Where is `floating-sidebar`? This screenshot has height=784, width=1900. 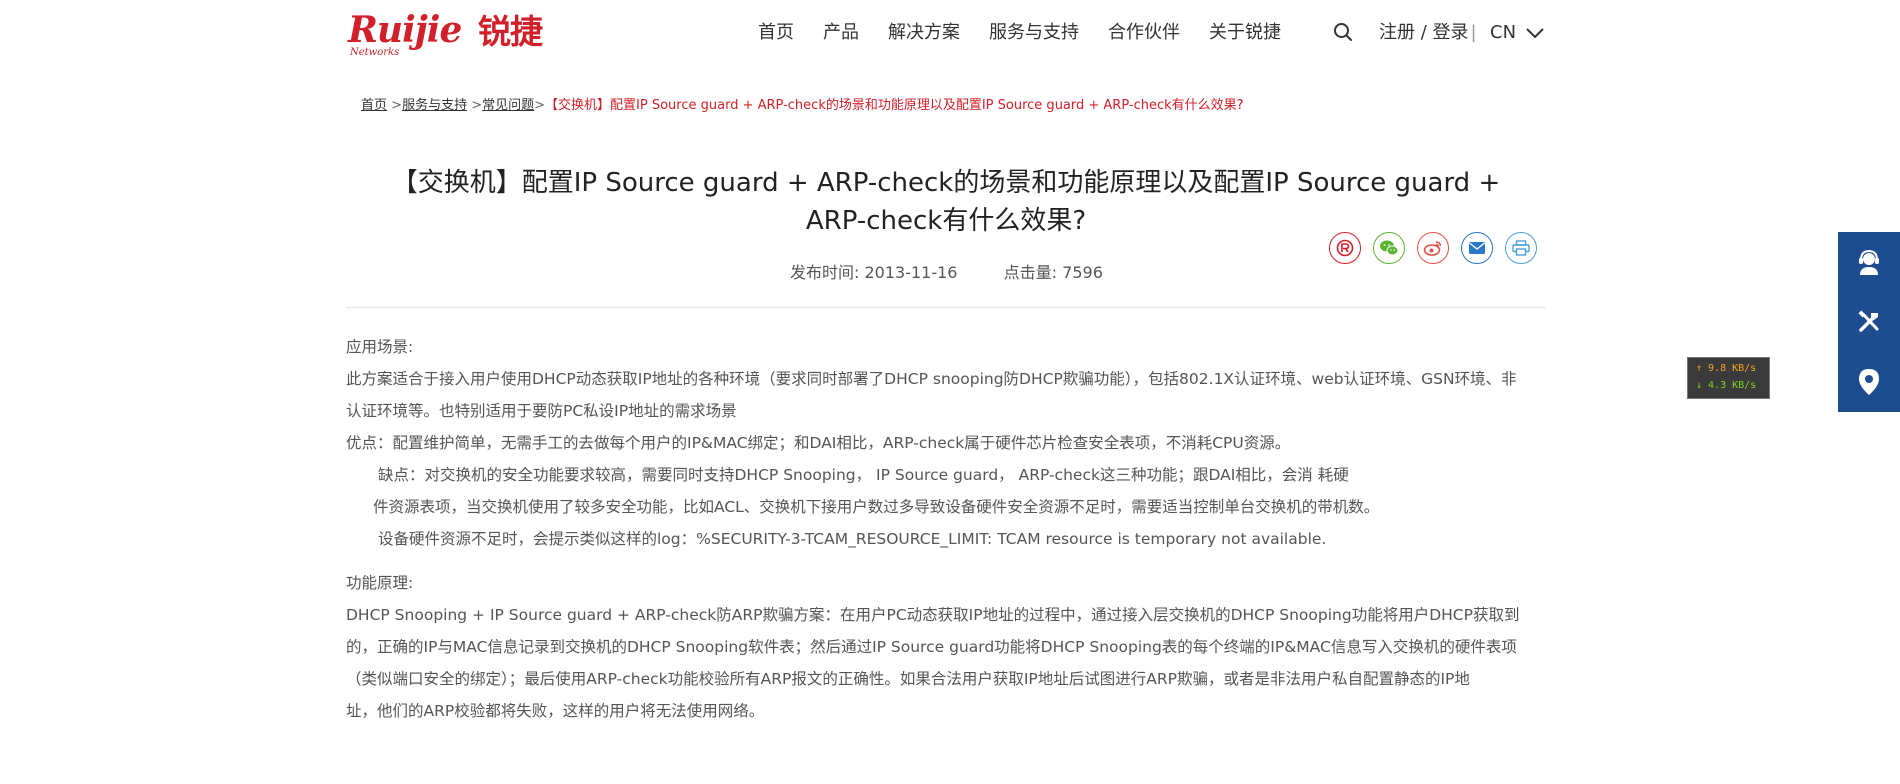
floating-sidebar is located at coordinates (1869, 322).